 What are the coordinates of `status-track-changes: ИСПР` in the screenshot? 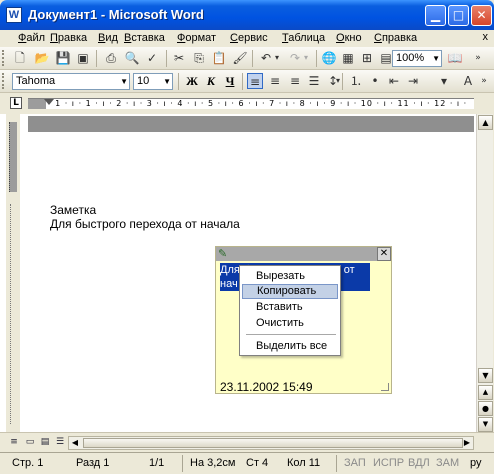 It's located at (388, 463).